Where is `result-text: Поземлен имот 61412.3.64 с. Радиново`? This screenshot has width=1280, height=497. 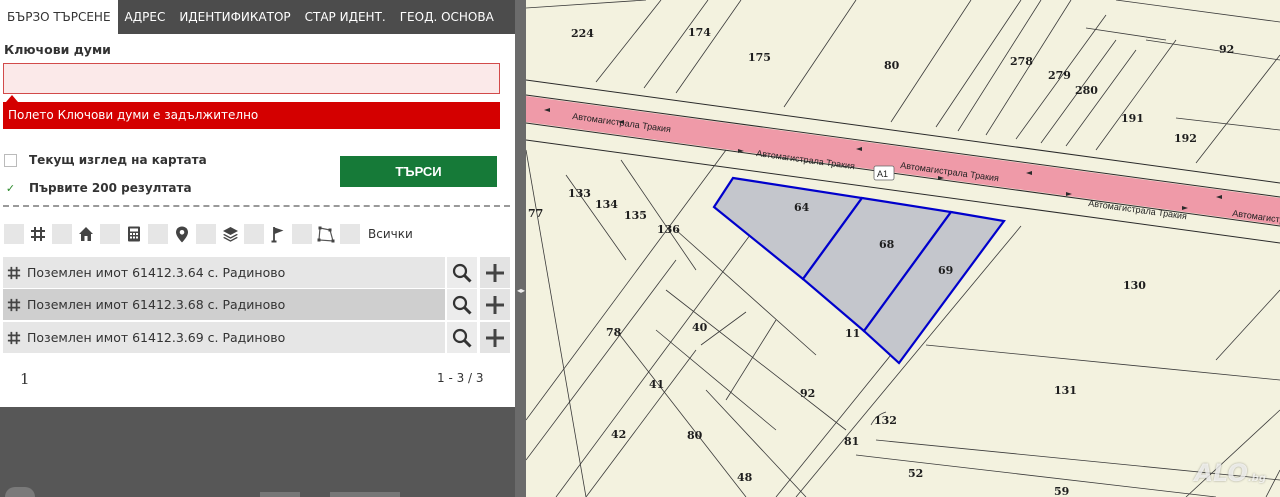 result-text: Поземлен имот 61412.3.64 с. Радиново is located at coordinates (156, 272).